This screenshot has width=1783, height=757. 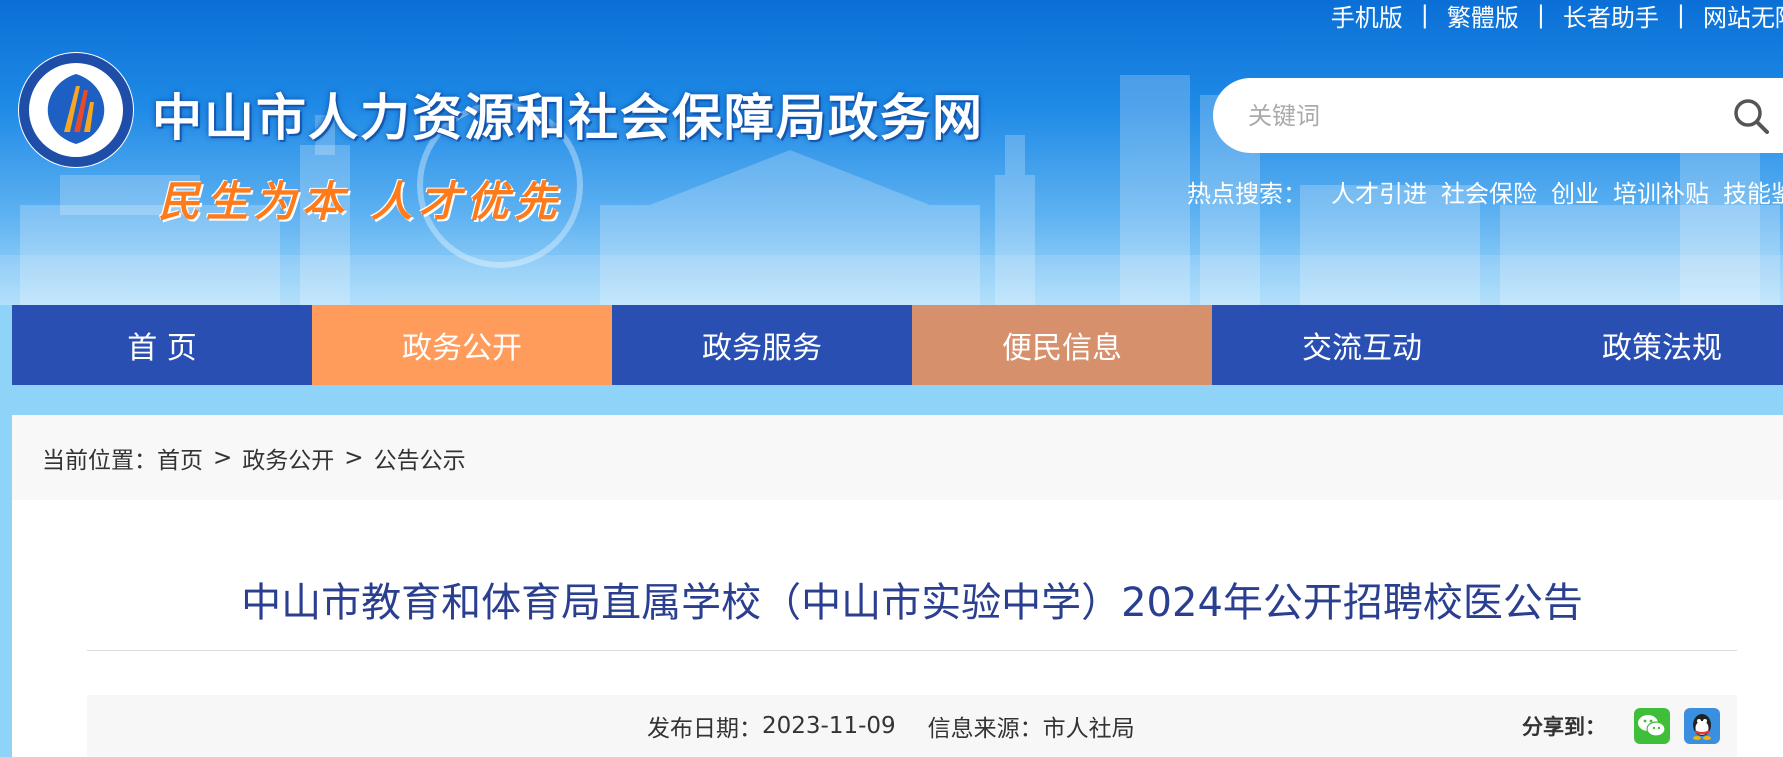 I want to click on hot-keyword-social-insurance: 社会保险, so click(x=1489, y=191).